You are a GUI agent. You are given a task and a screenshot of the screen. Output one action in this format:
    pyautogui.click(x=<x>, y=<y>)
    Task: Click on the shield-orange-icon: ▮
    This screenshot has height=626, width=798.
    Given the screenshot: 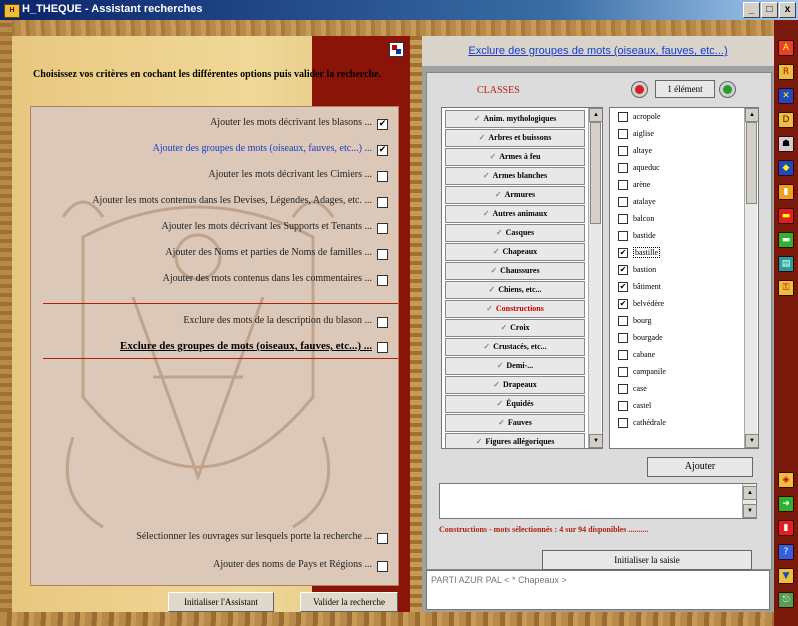 What is the action you would take?
    pyautogui.click(x=786, y=192)
    